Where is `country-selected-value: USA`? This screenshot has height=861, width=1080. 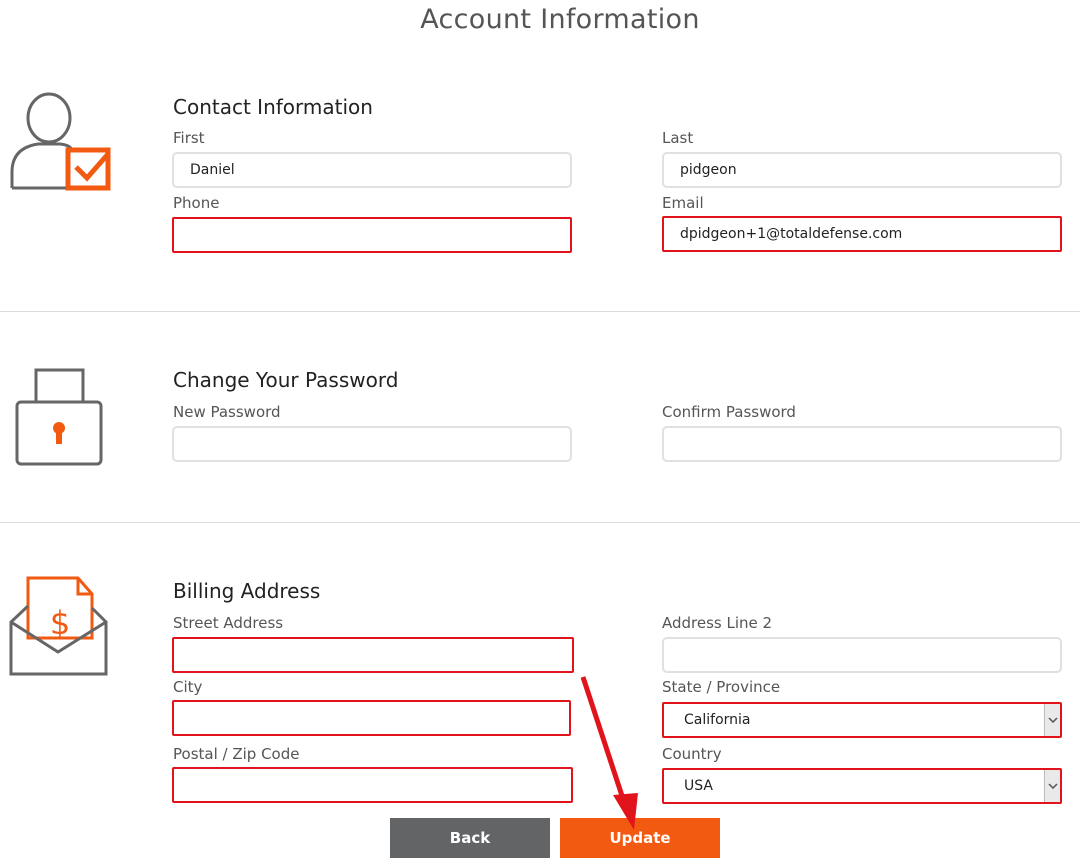 country-selected-value: USA is located at coordinates (698, 786).